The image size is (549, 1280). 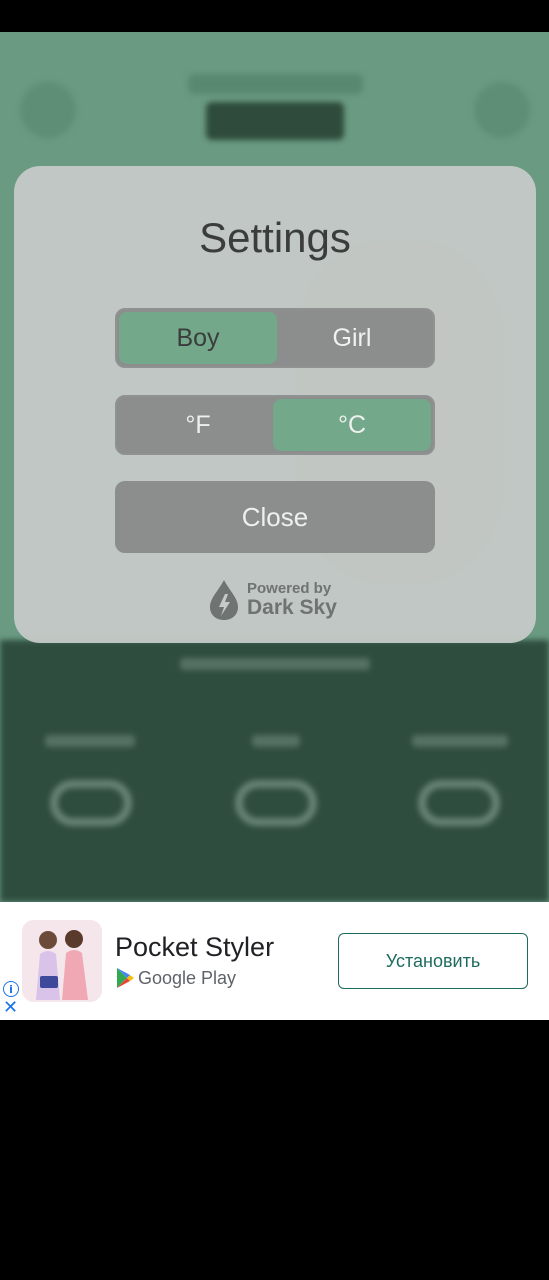 What do you see at coordinates (352, 425) in the screenshot?
I see `unit-option-celsius: °C` at bounding box center [352, 425].